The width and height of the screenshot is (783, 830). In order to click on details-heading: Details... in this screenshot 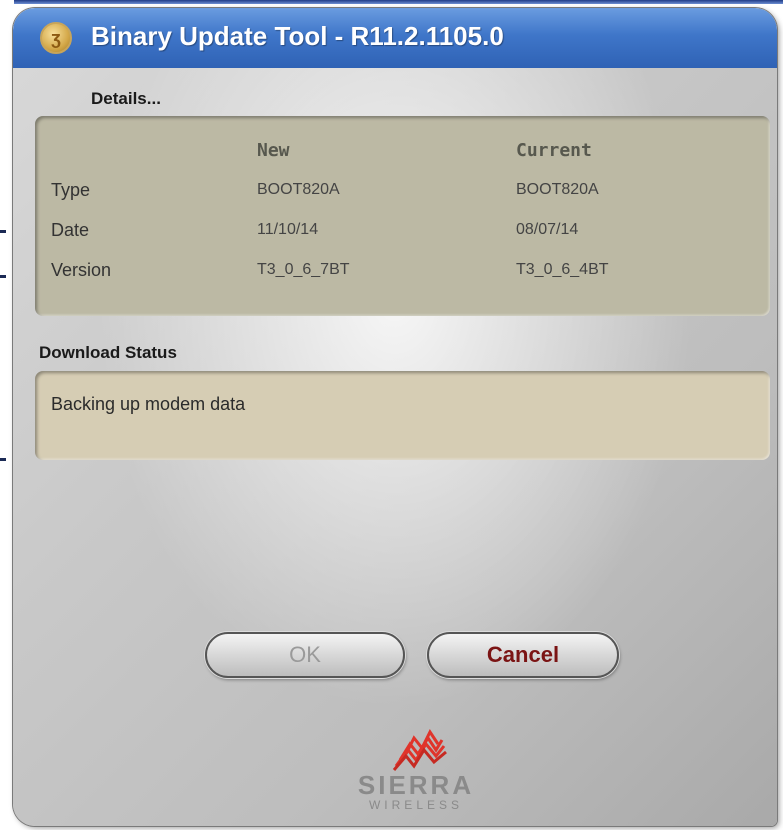, I will do `click(126, 98)`.